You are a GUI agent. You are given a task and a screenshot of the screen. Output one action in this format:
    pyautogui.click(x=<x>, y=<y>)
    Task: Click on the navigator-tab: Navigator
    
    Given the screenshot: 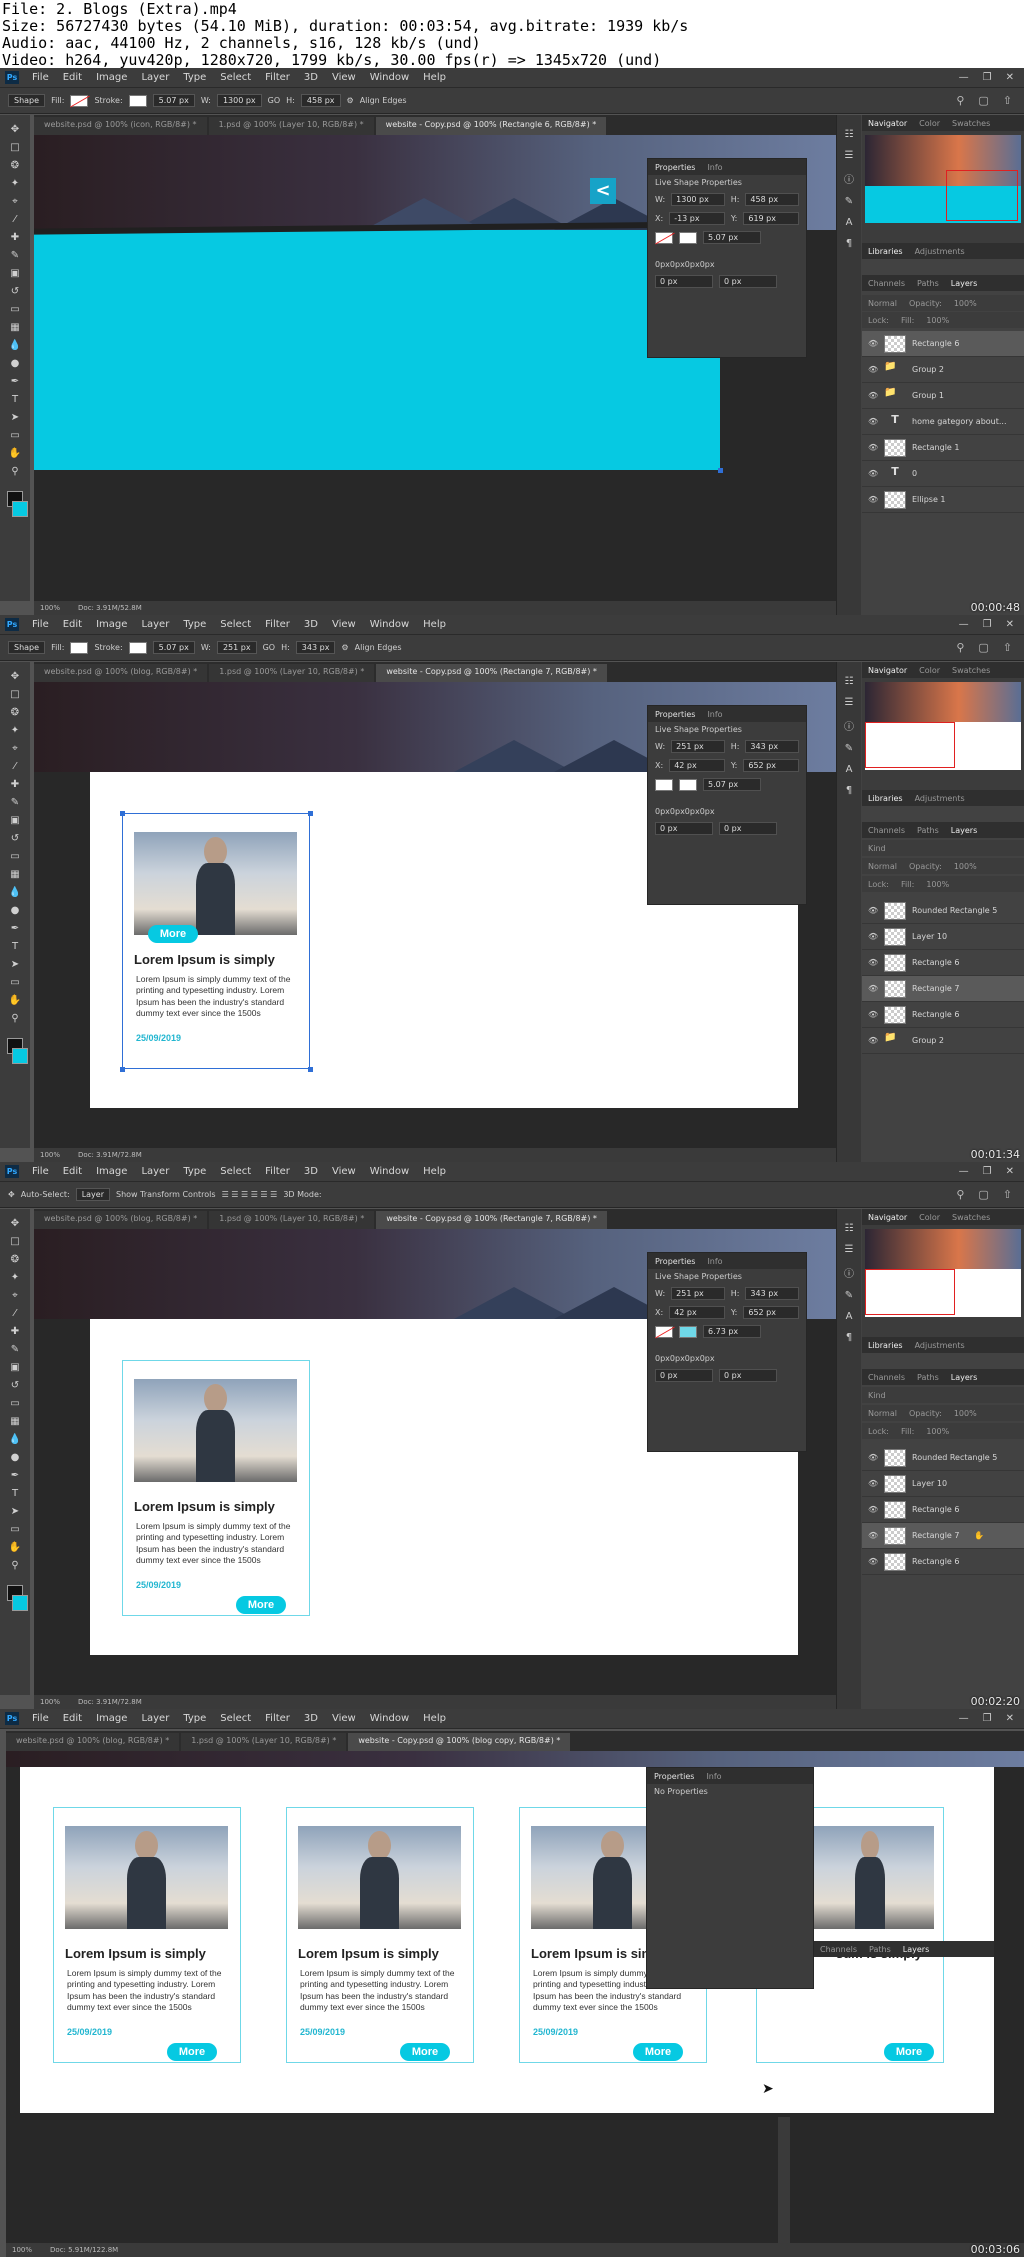 What is the action you would take?
    pyautogui.click(x=887, y=123)
    